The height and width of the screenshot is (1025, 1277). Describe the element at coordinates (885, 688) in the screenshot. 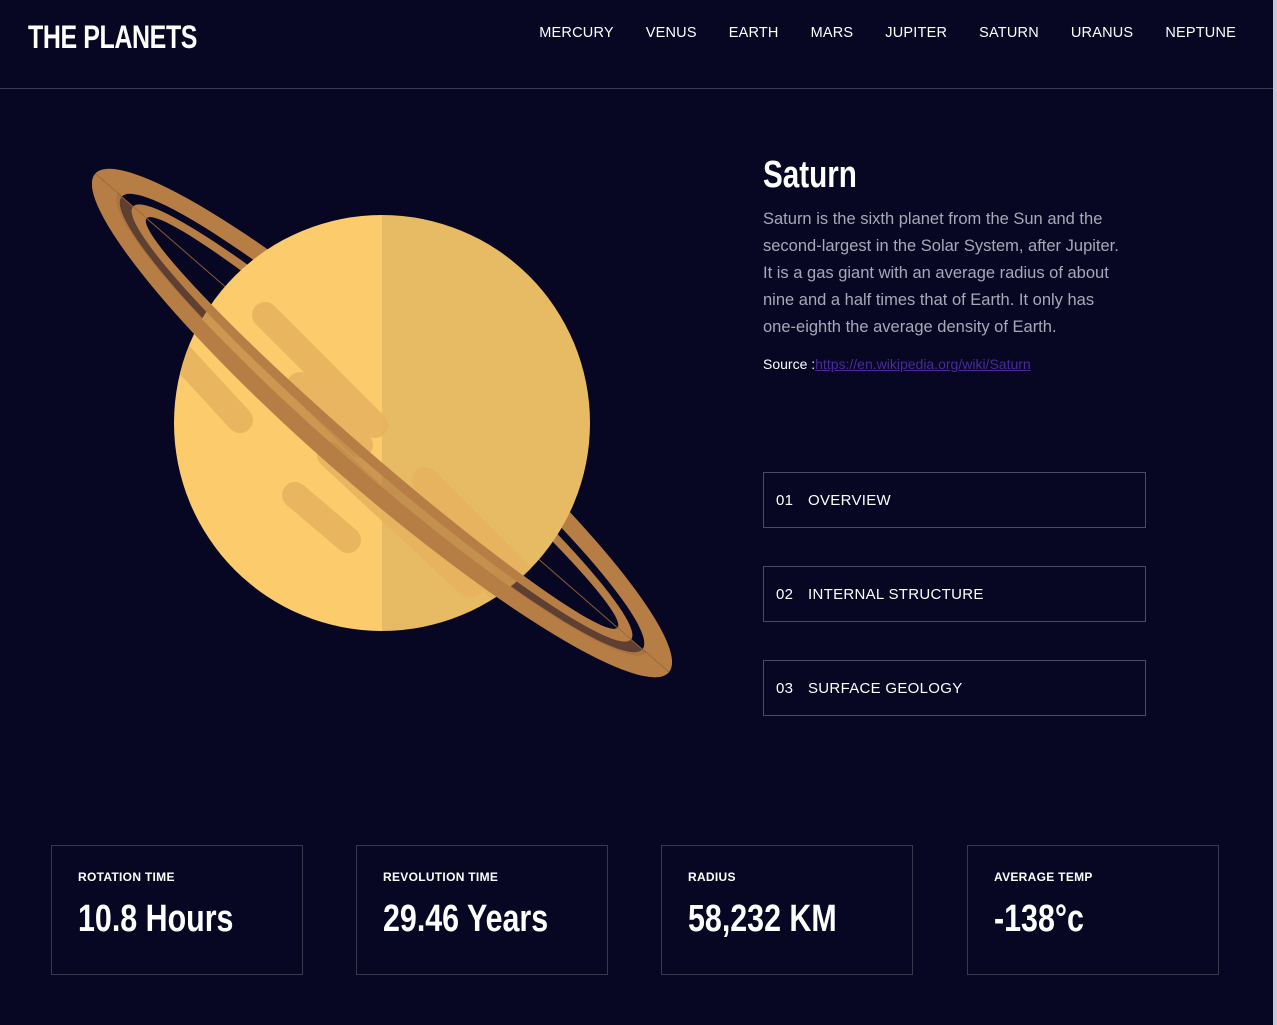

I see `tab-label: SURFACE GEOLOGY` at that location.